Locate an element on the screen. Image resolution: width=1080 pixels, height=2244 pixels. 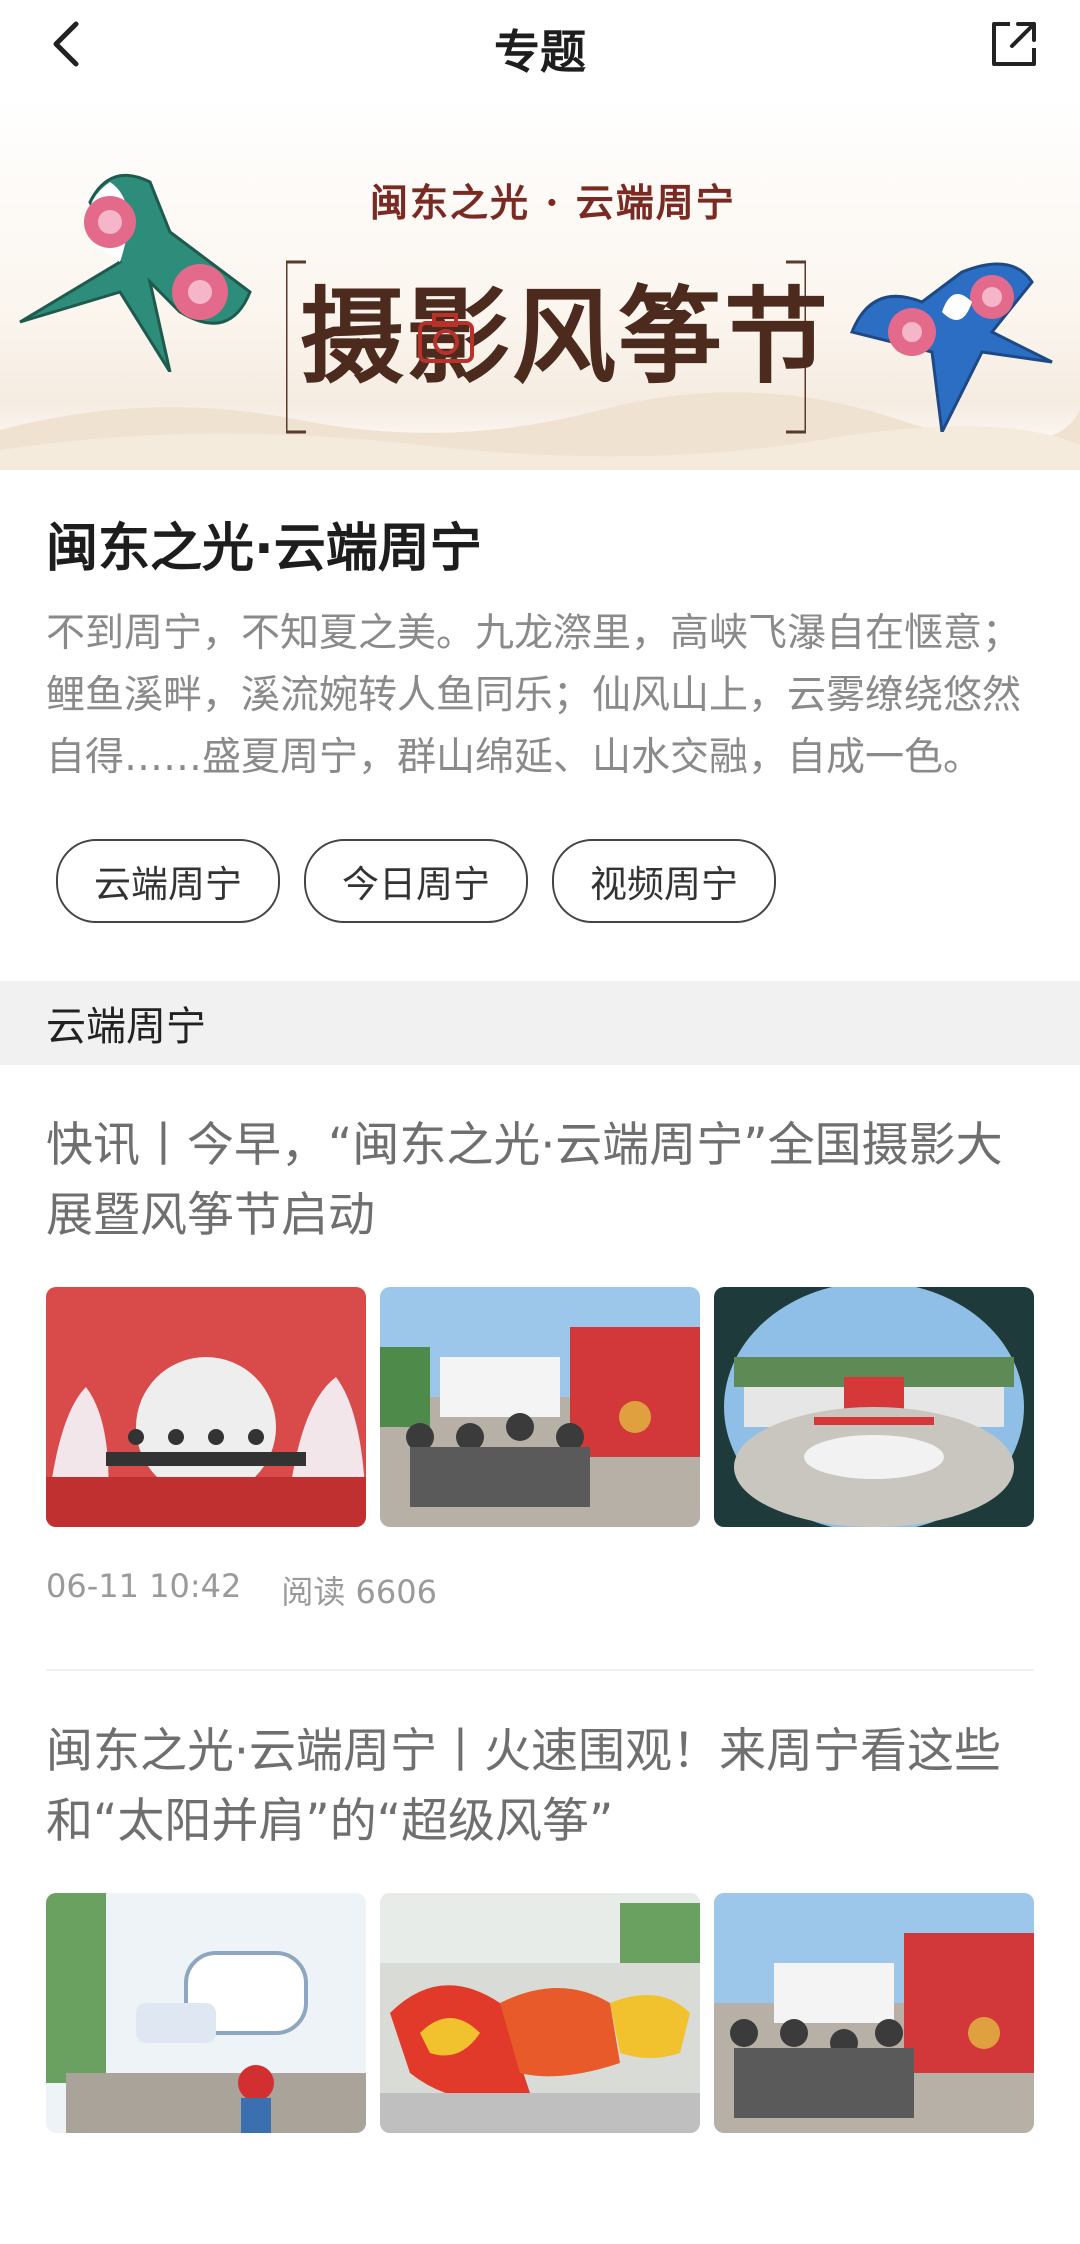
photographers-image is located at coordinates (874, 2013).